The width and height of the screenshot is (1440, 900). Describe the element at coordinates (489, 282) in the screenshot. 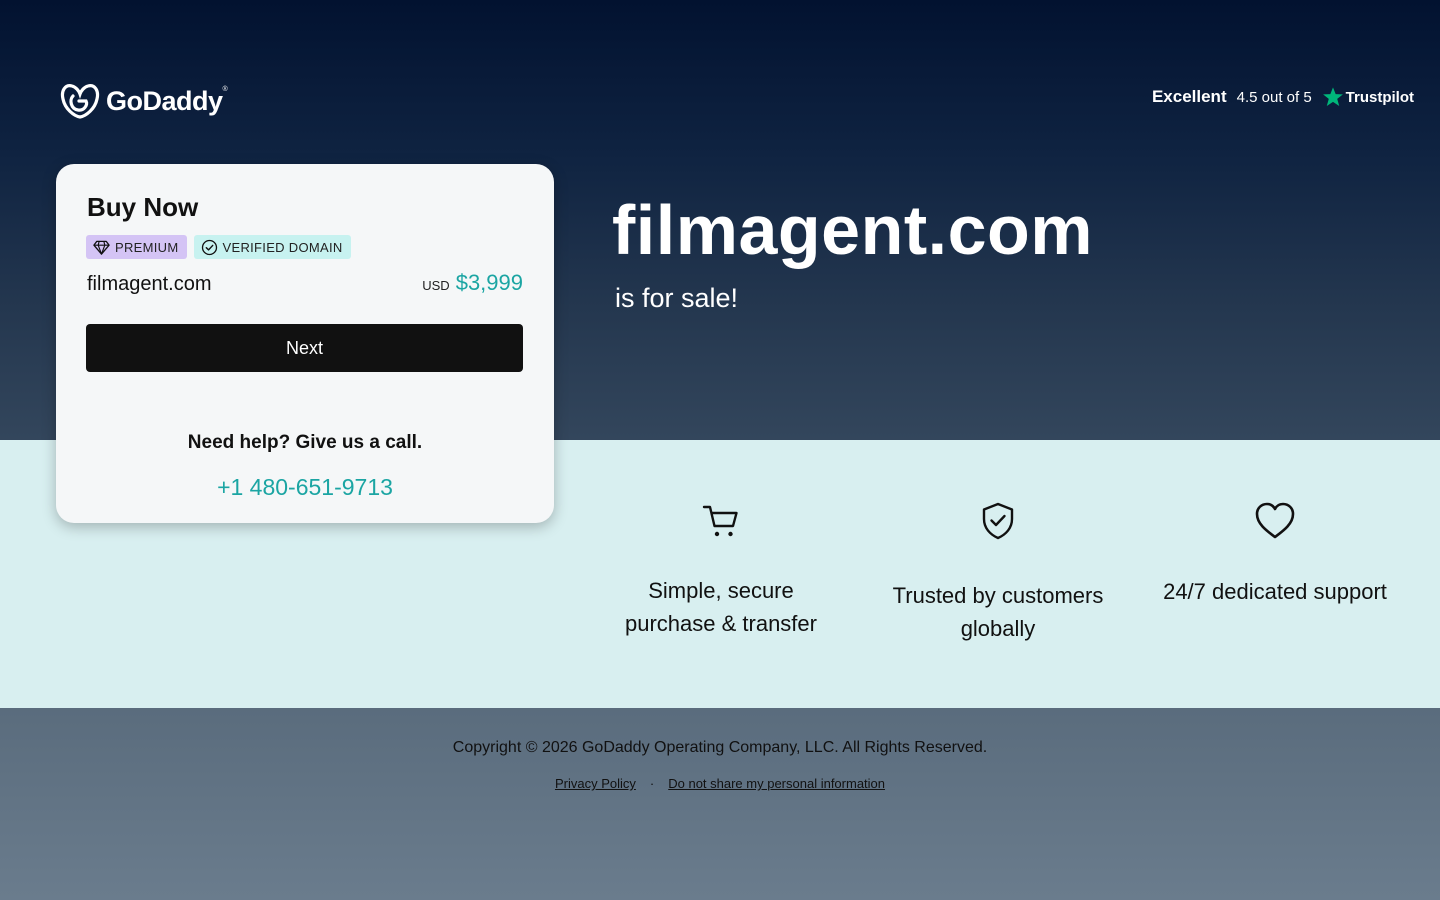

I see `price-value: $3,999` at that location.